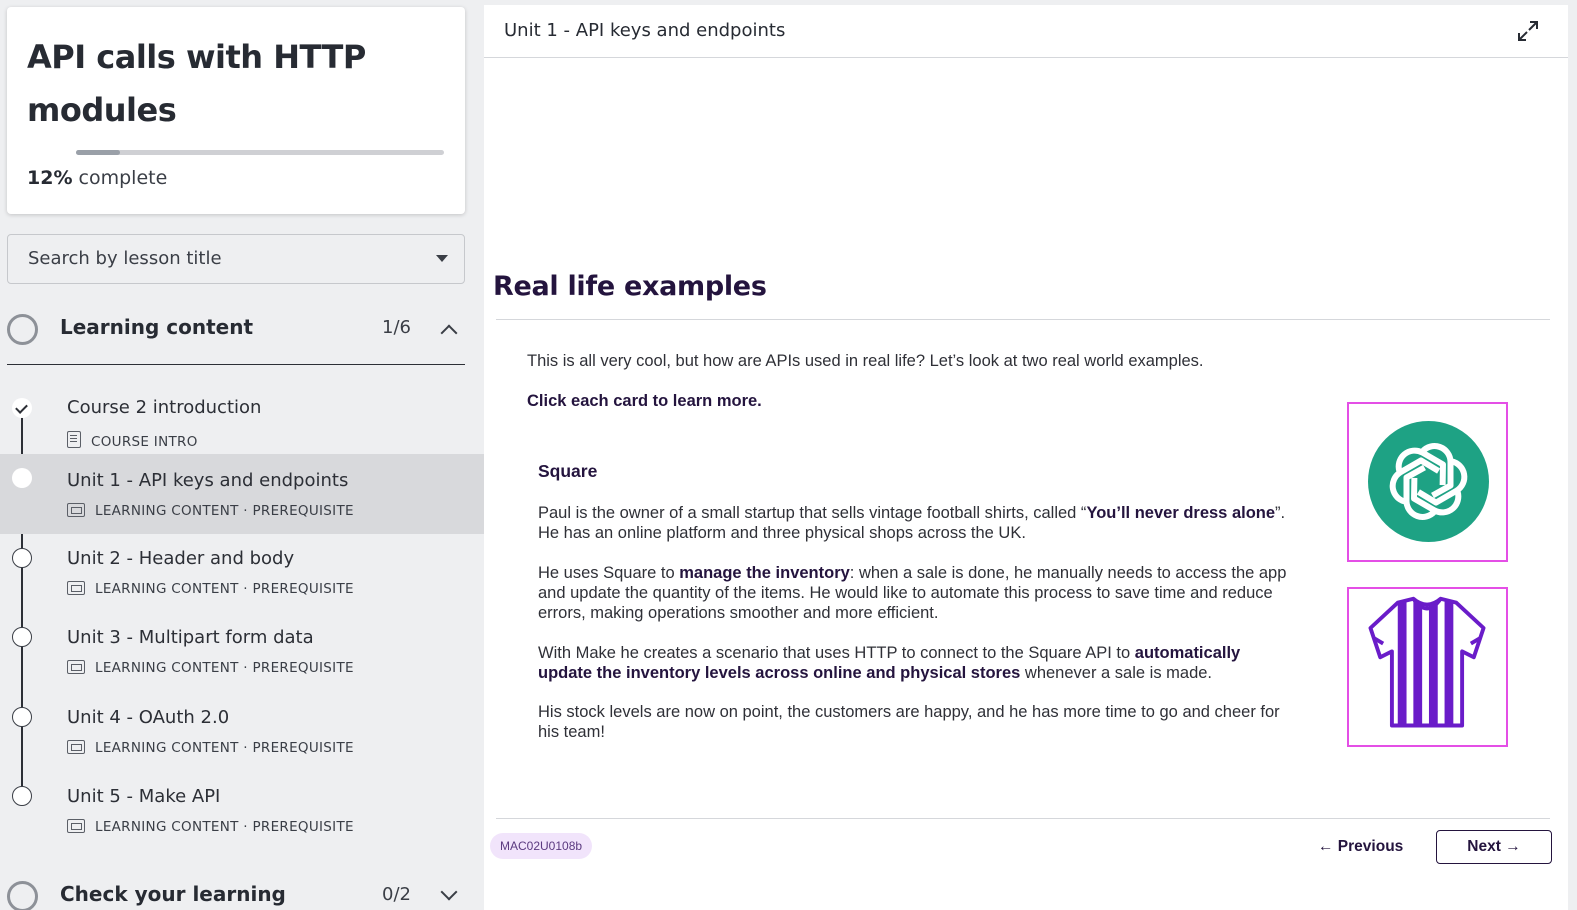 This screenshot has height=910, width=1577. I want to click on lesson-header-title: Unit 1 - API keys and endpoints, so click(645, 30).